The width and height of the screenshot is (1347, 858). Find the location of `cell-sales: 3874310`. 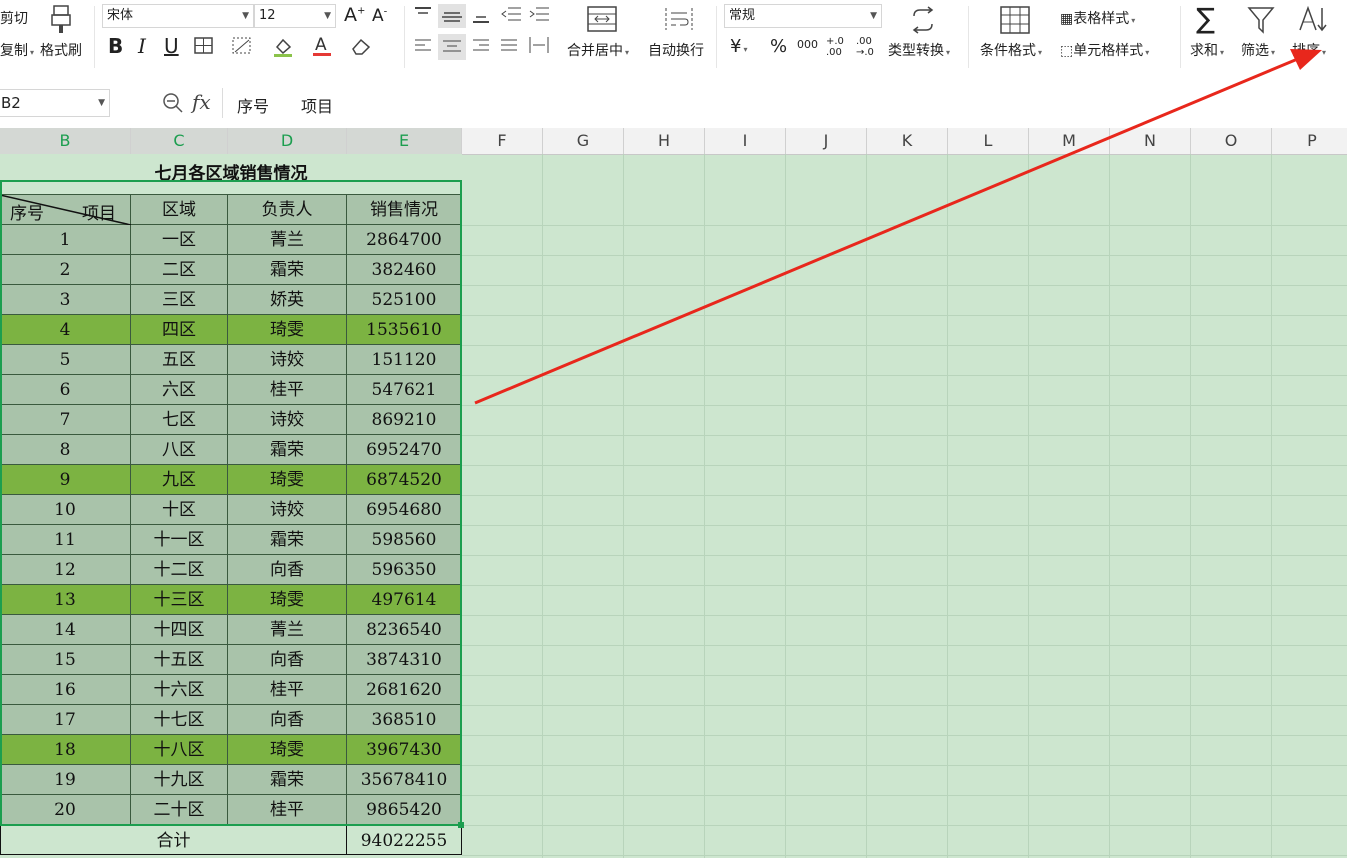

cell-sales: 3874310 is located at coordinates (404, 660).